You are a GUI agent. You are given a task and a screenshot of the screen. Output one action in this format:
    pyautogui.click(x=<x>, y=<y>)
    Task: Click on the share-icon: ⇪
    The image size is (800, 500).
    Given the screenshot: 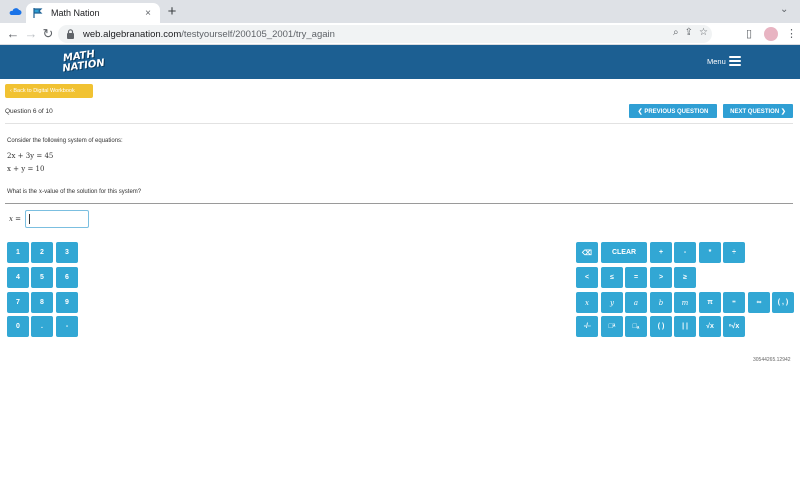 What is the action you would take?
    pyautogui.click(x=689, y=32)
    